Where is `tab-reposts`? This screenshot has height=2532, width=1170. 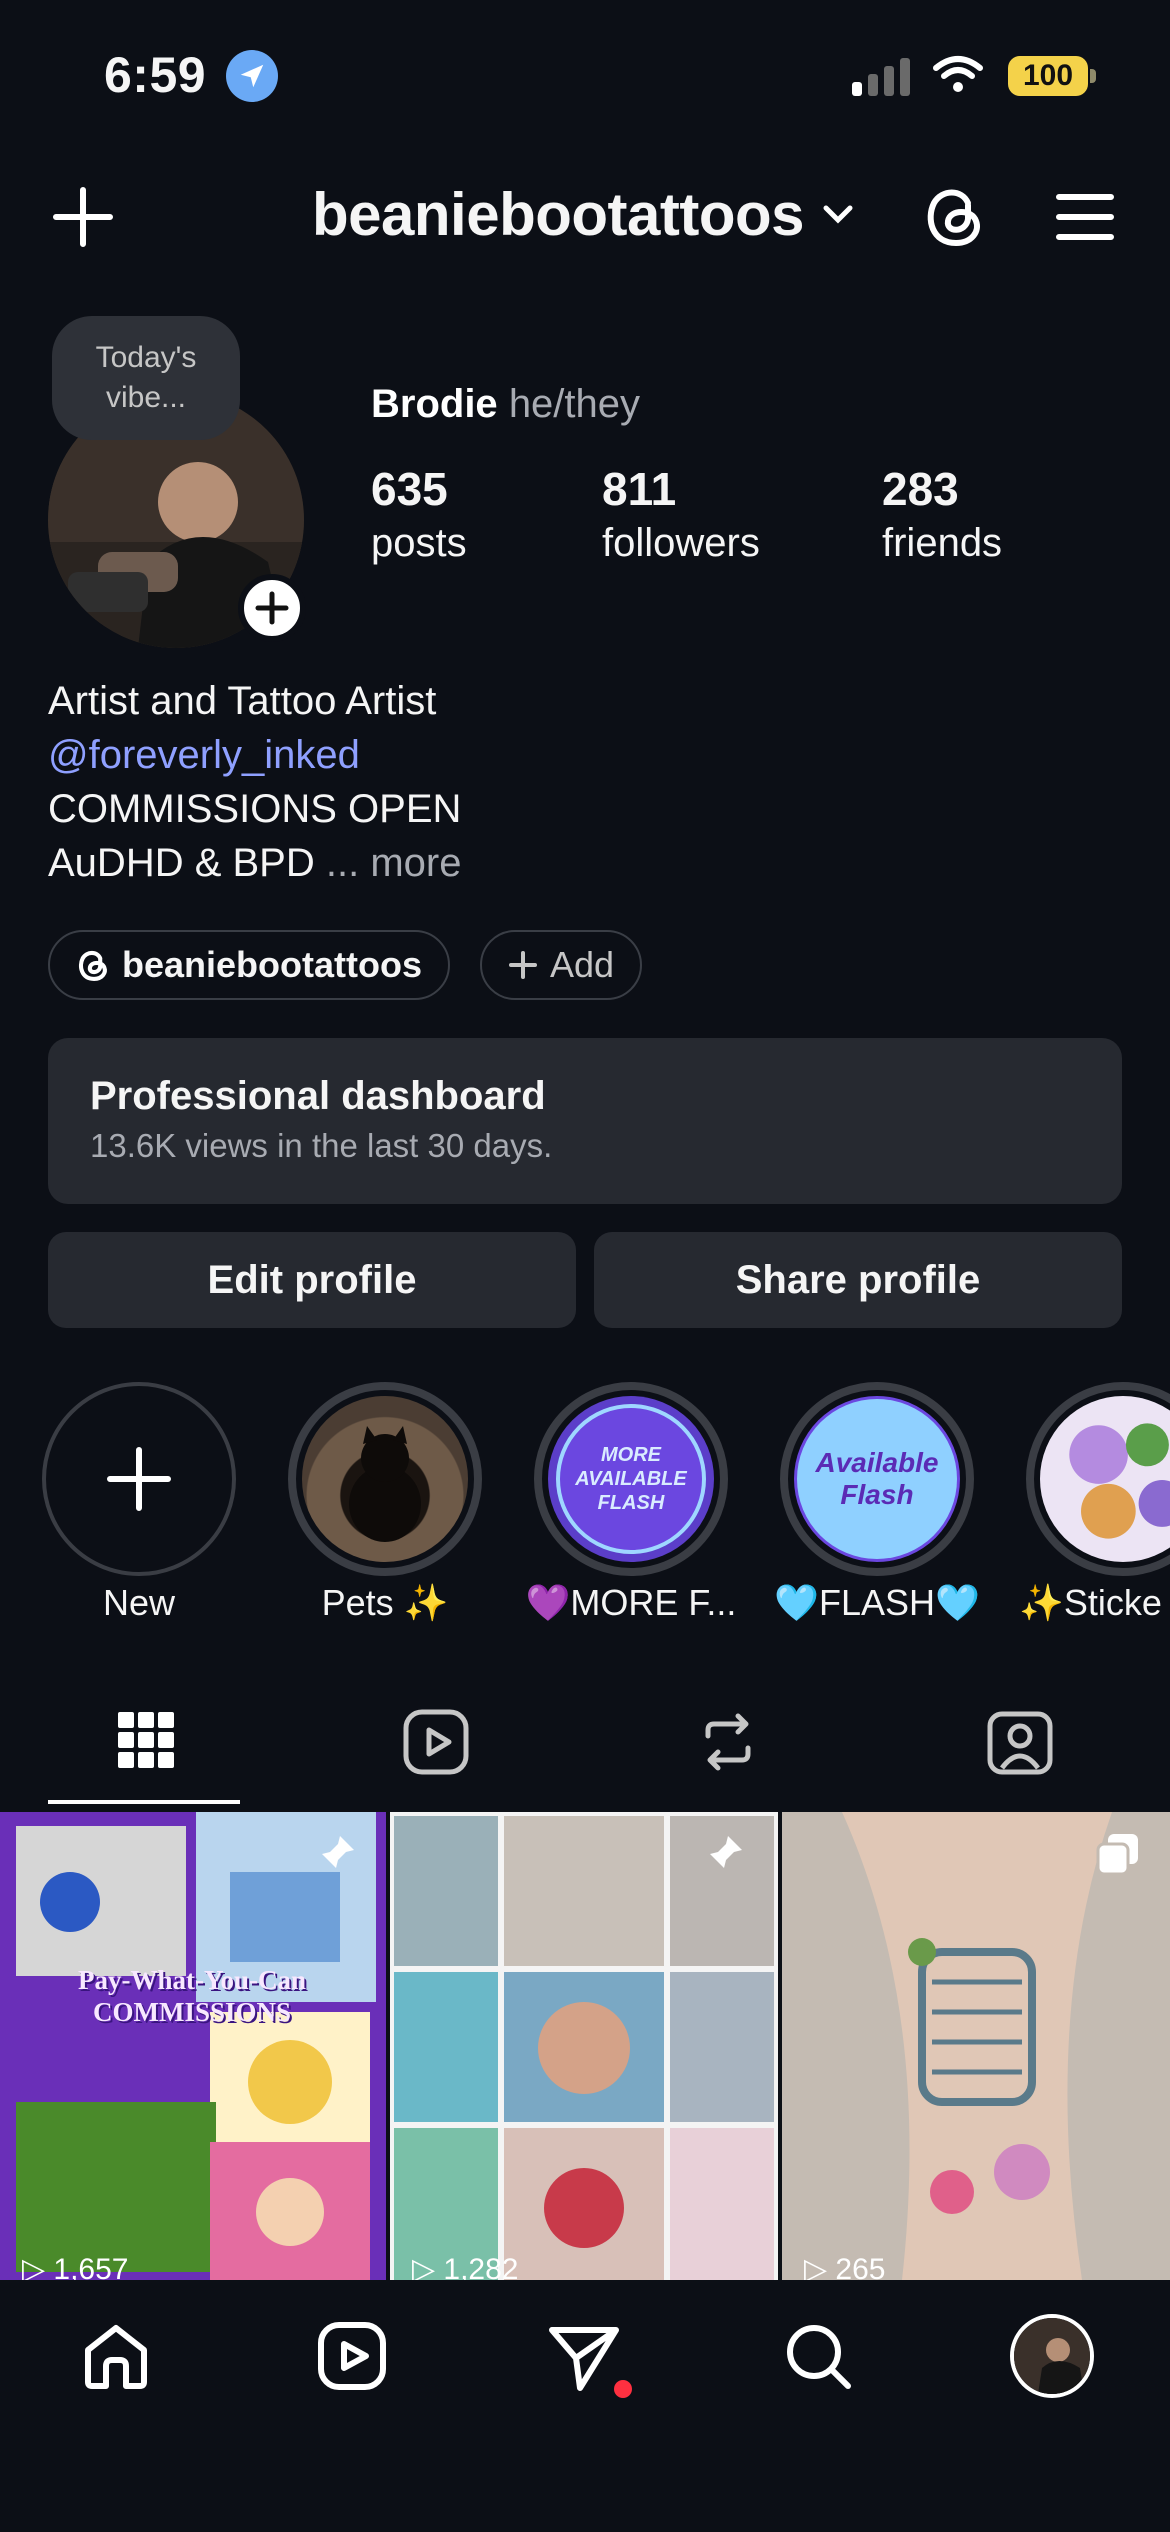
tab-reposts is located at coordinates (728, 1742).